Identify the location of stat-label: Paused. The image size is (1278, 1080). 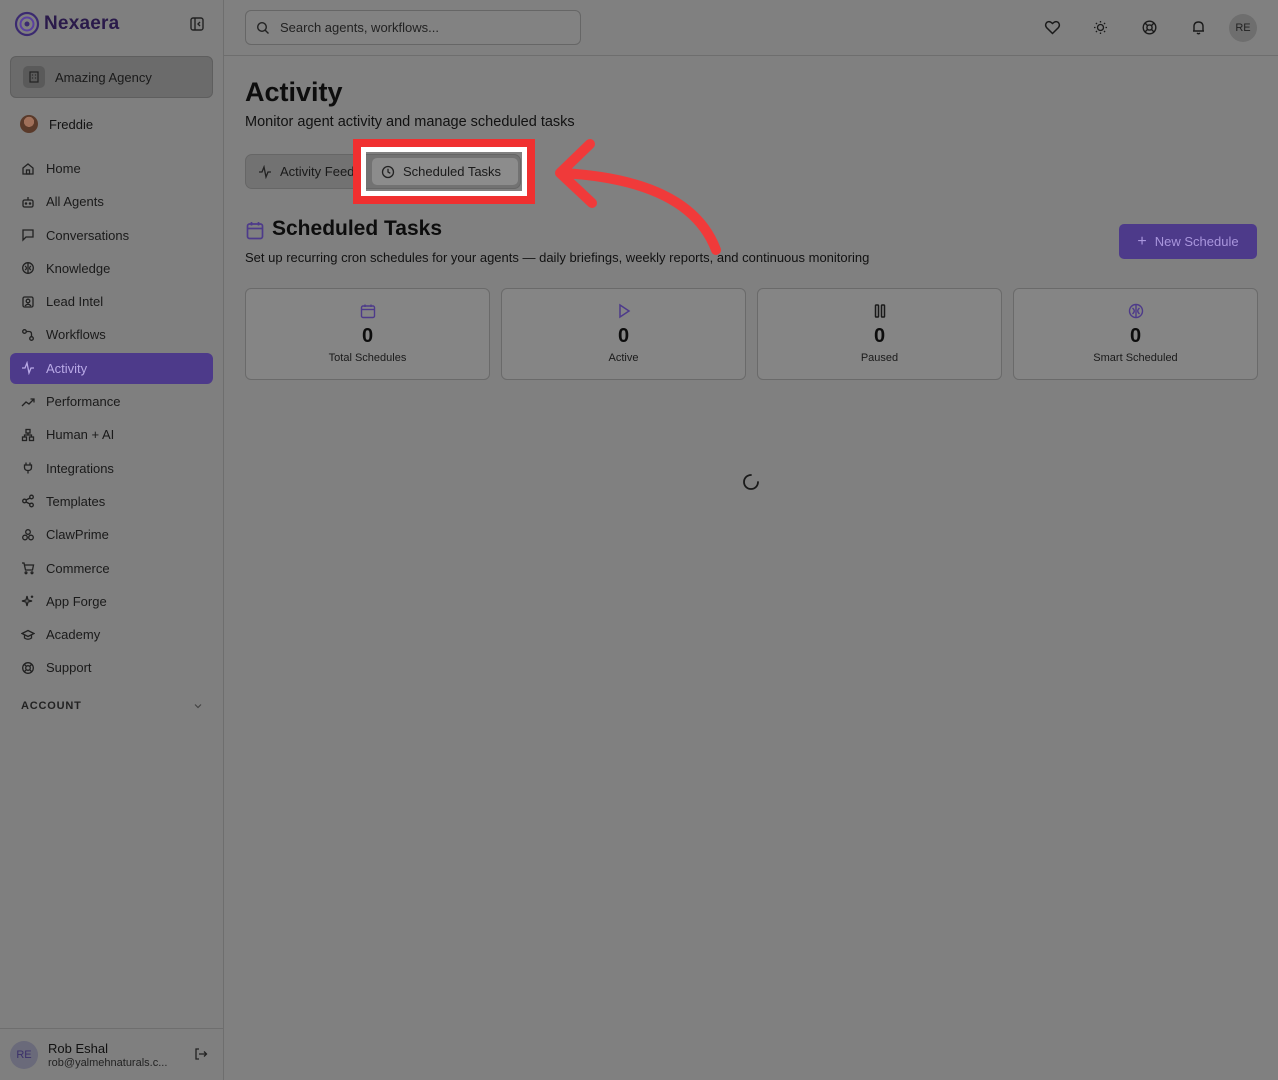
(879, 358).